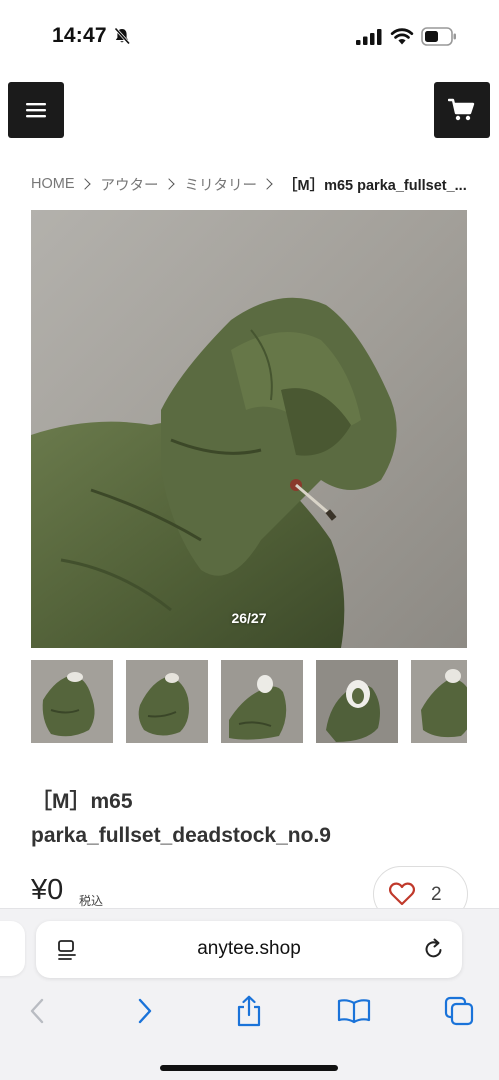 This screenshot has width=499, height=1080. I want to click on heart-icon, so click(402, 894).